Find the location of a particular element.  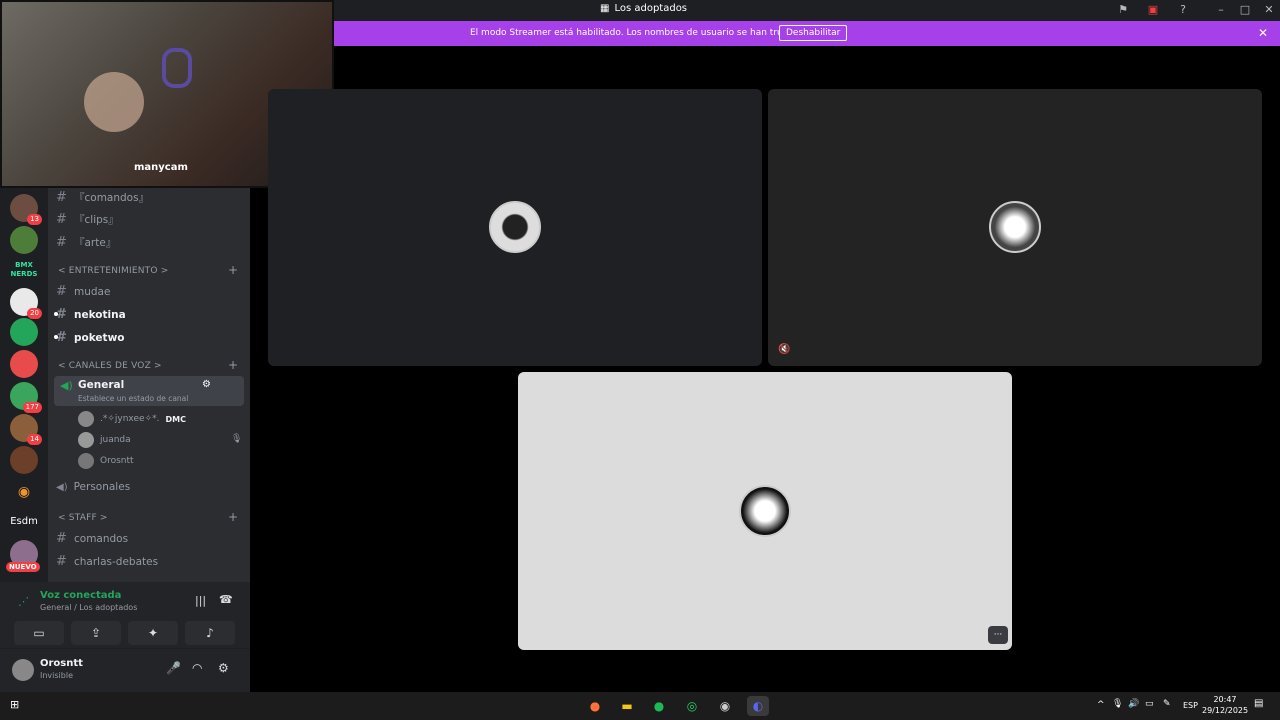

window-title: ▦ Los adoptados is located at coordinates (644, 8).